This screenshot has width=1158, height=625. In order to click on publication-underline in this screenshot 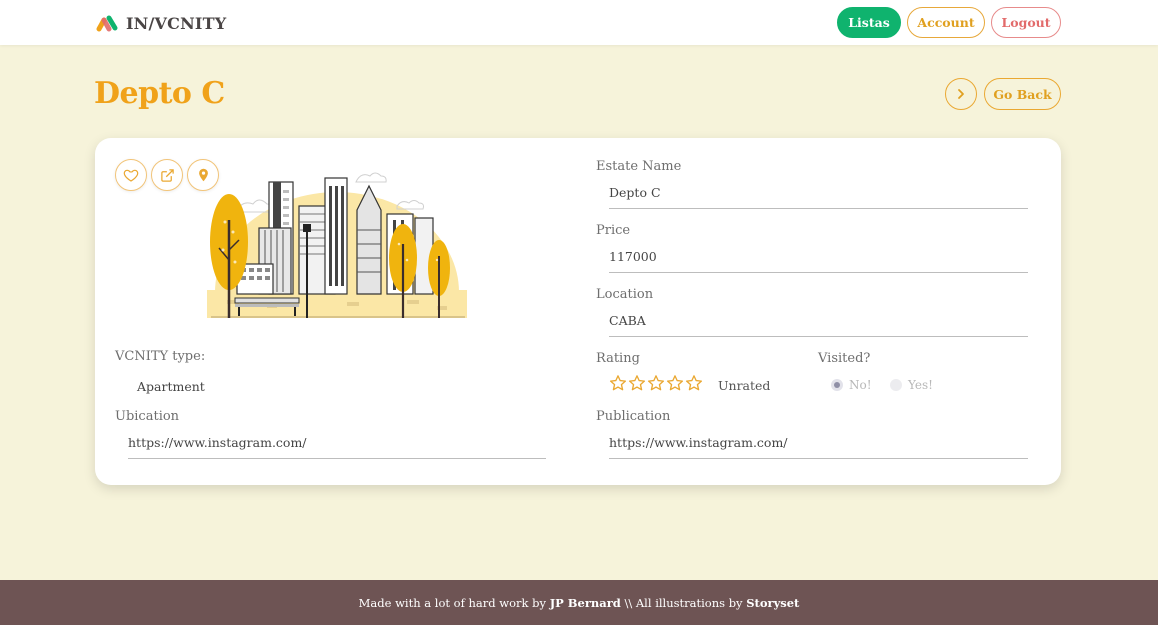, I will do `click(818, 458)`.